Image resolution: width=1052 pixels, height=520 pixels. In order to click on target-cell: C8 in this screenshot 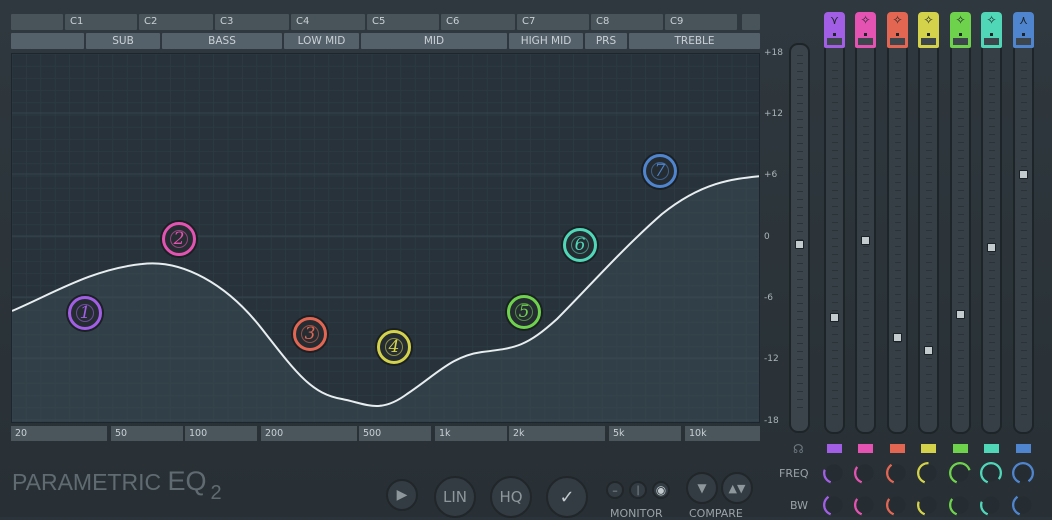, I will do `click(627, 22)`.